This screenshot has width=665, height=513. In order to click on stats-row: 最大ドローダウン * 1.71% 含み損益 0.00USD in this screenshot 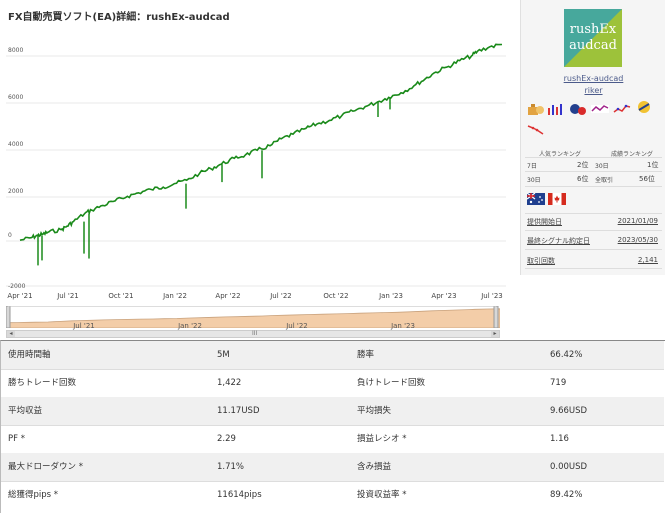, I will do `click(332, 467)`.